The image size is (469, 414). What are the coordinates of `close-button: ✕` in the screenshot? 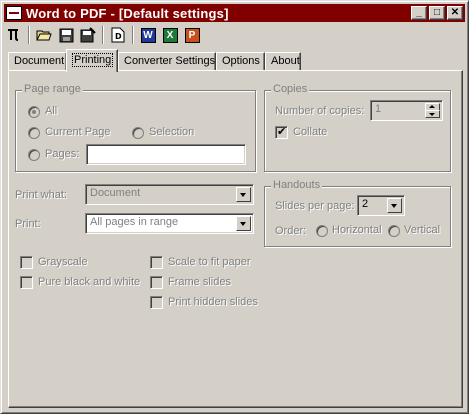 It's located at (455, 13).